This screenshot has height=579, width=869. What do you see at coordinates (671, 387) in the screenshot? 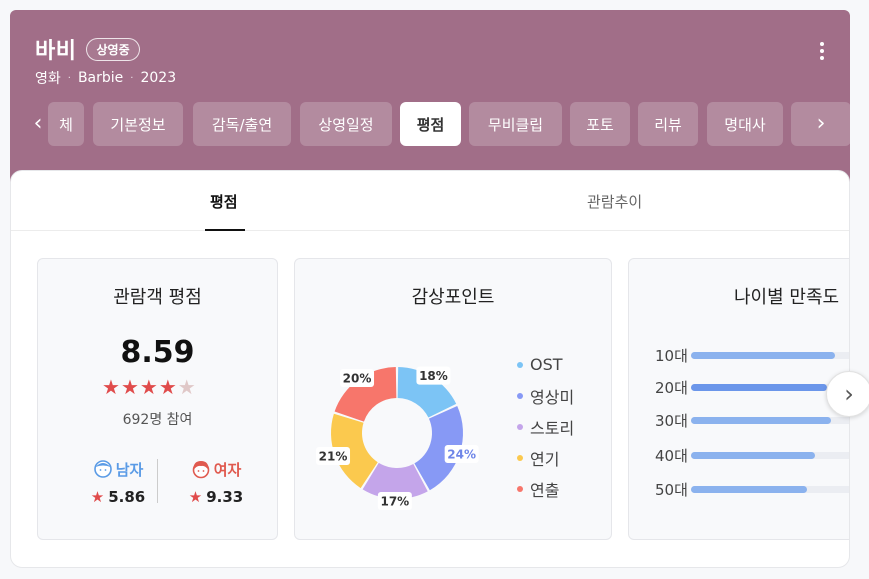
I see `age-label: 20대` at bounding box center [671, 387].